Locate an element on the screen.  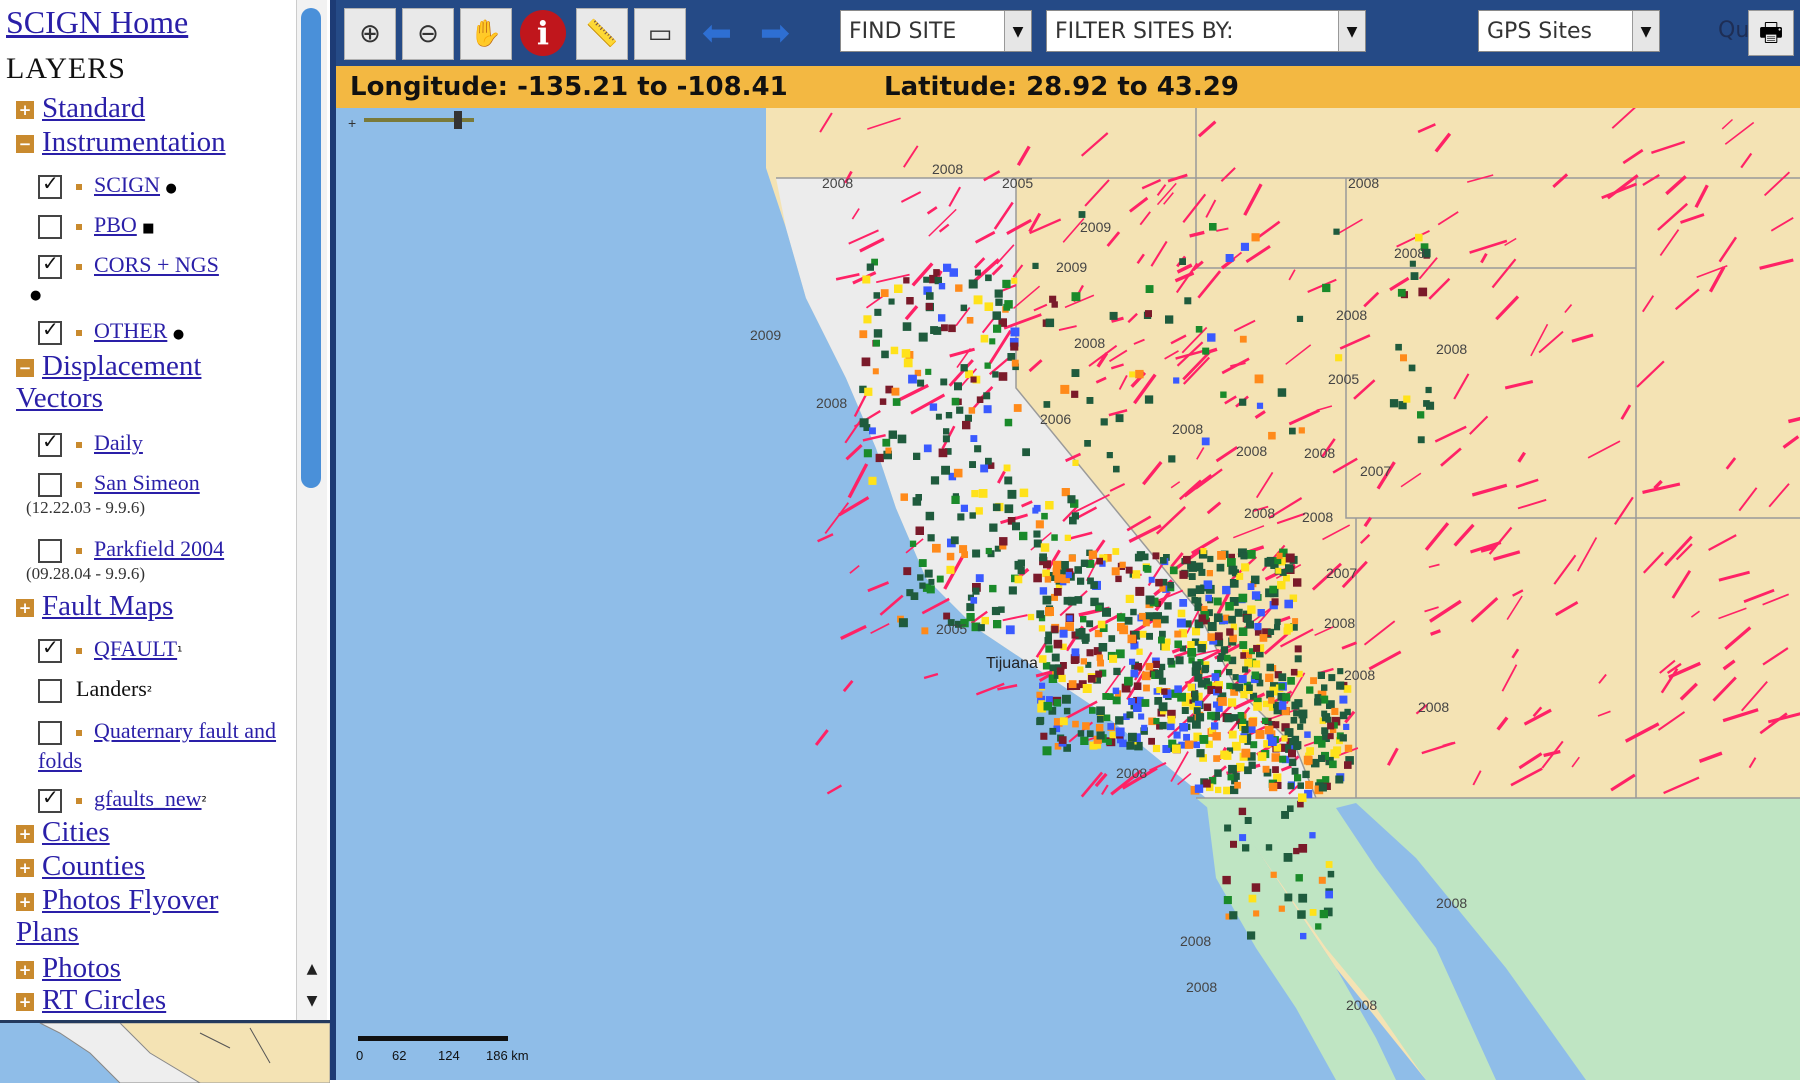
select-button: ▭ is located at coordinates (660, 34).